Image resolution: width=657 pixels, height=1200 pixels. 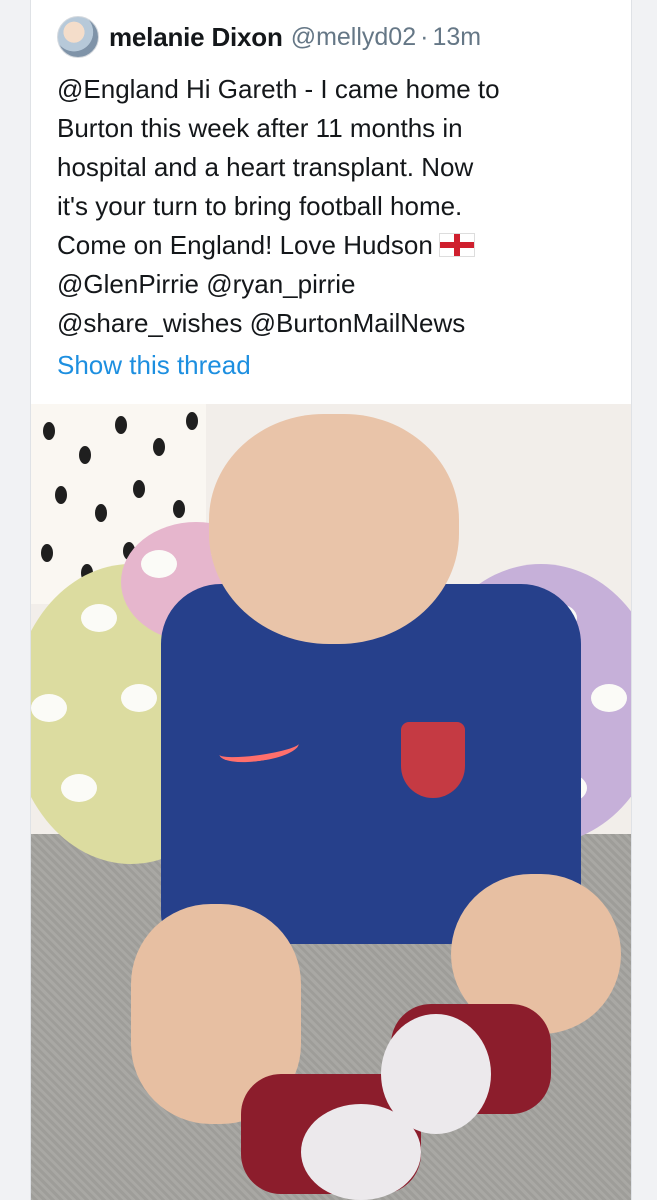 I want to click on tweet-header: melanie Dixon @mellyd02 · 13m, so click(x=269, y=37).